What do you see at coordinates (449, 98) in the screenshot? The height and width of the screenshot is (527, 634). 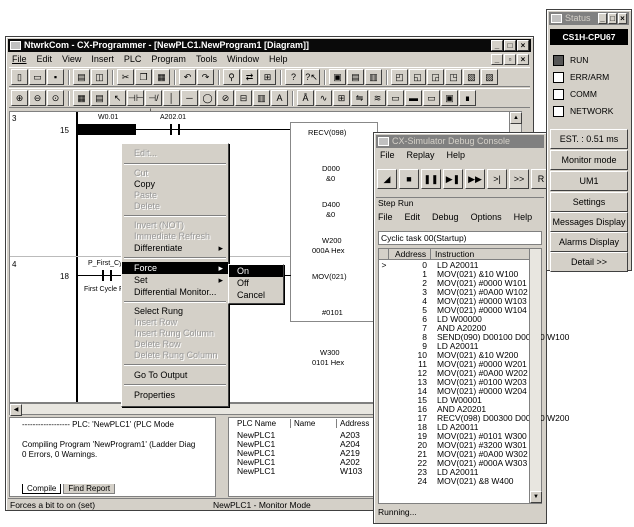 I see `monitor-4-icon: ▣` at bounding box center [449, 98].